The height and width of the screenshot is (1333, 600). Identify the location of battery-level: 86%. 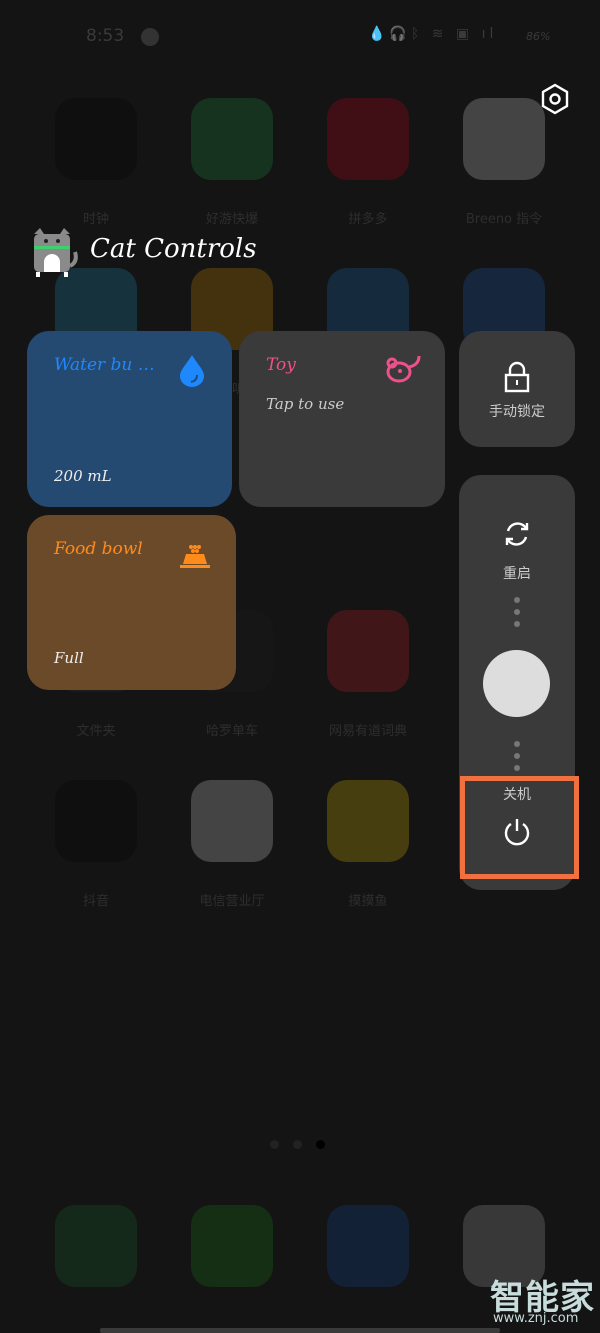
(538, 36).